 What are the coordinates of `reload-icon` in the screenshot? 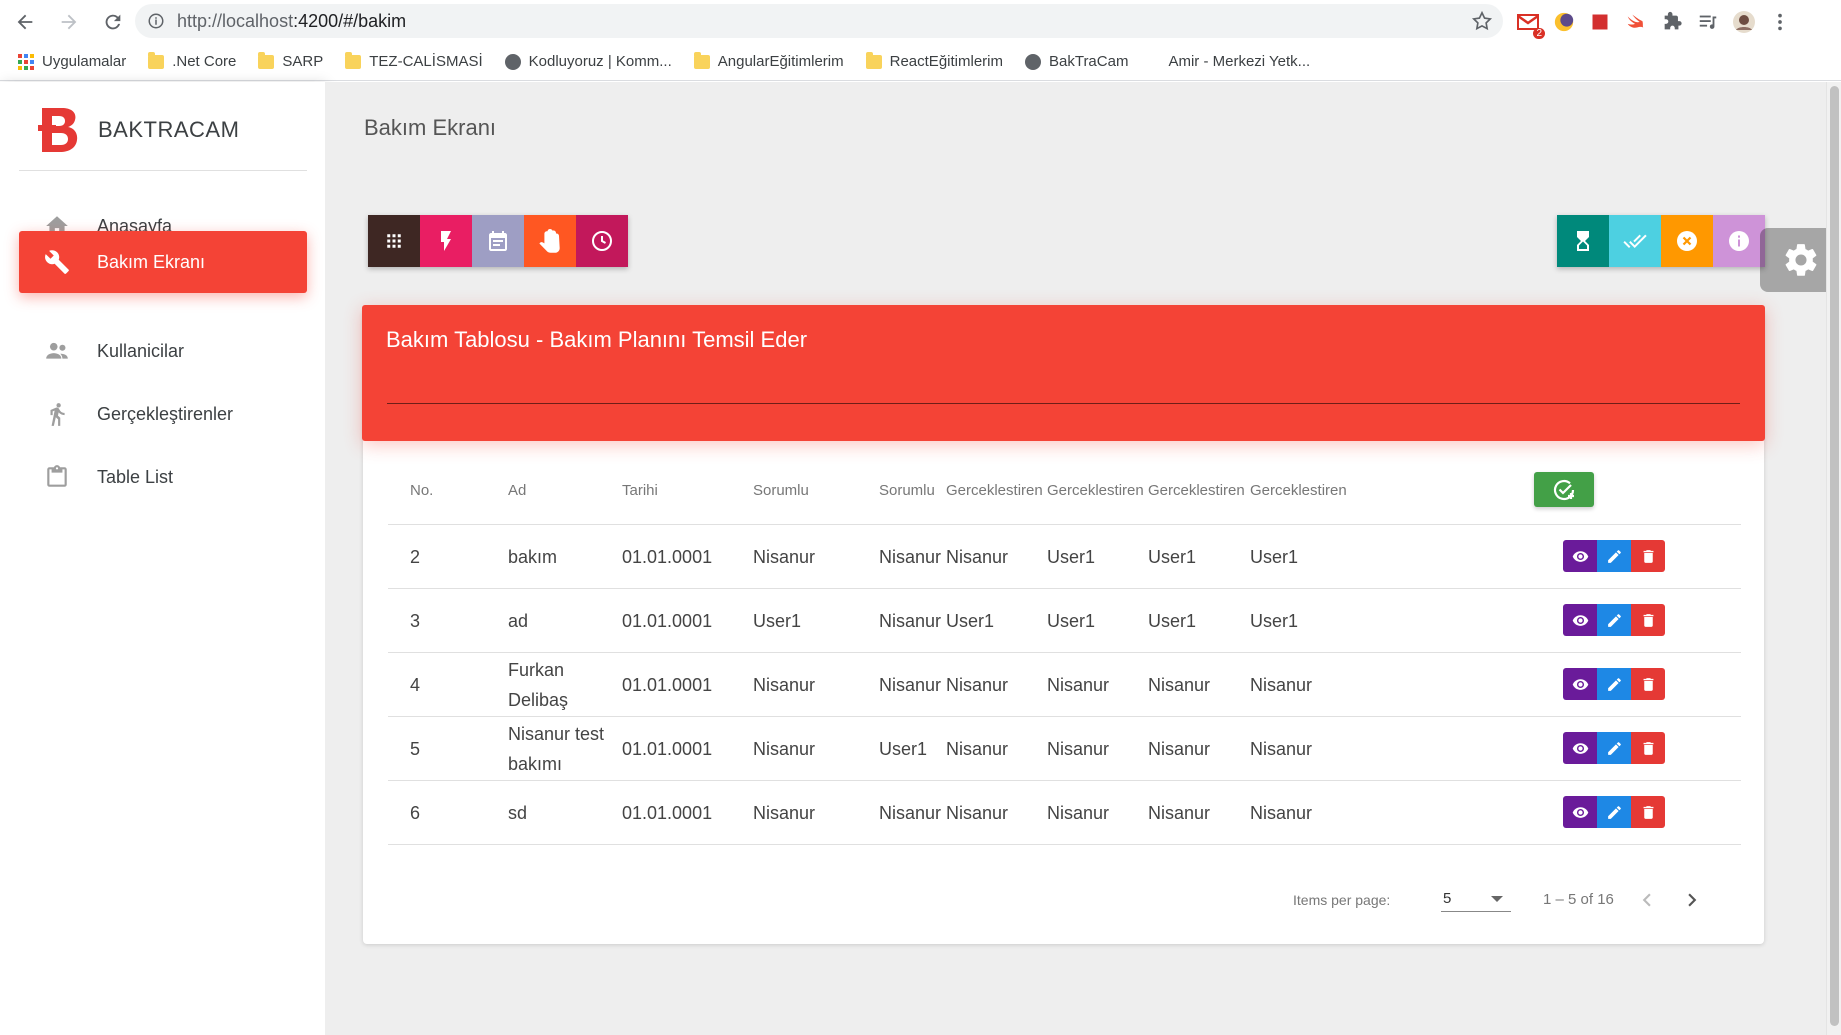 It's located at (113, 21).